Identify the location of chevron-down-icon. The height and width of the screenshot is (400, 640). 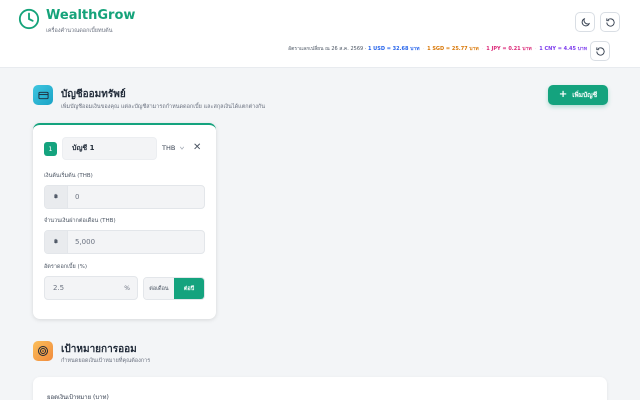
(182, 148).